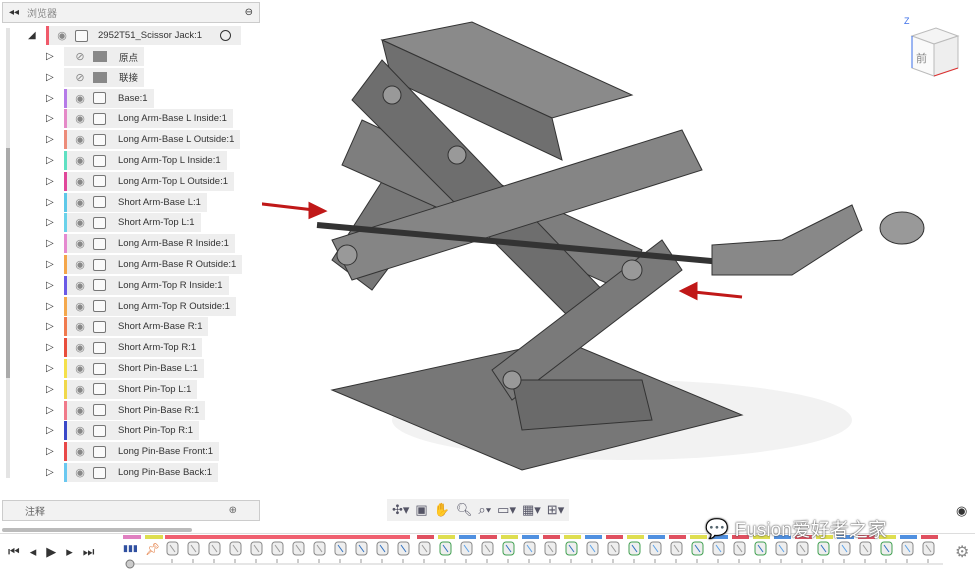 The height and width of the screenshot is (571, 975). I want to click on tree-item: ▷ ◉ Base:1, so click(100, 98).